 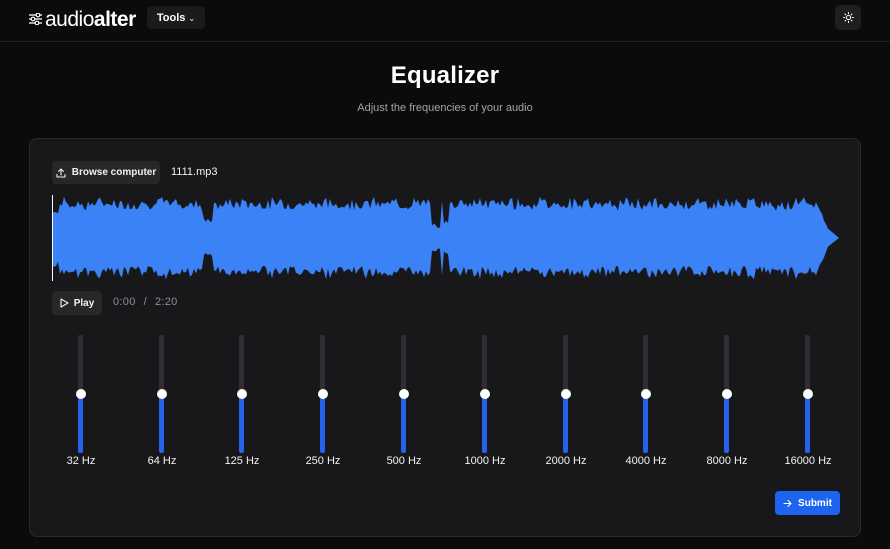 I want to click on page-title: Equalizer, so click(x=445, y=75).